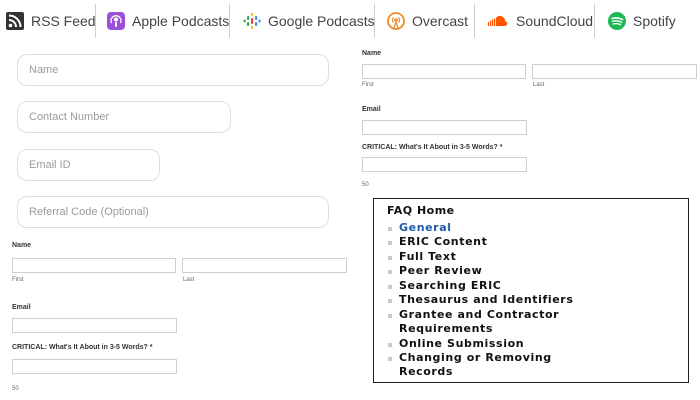 This screenshot has width=700, height=400. I want to click on rss-feed-link: RSS Feed, so click(51, 21).